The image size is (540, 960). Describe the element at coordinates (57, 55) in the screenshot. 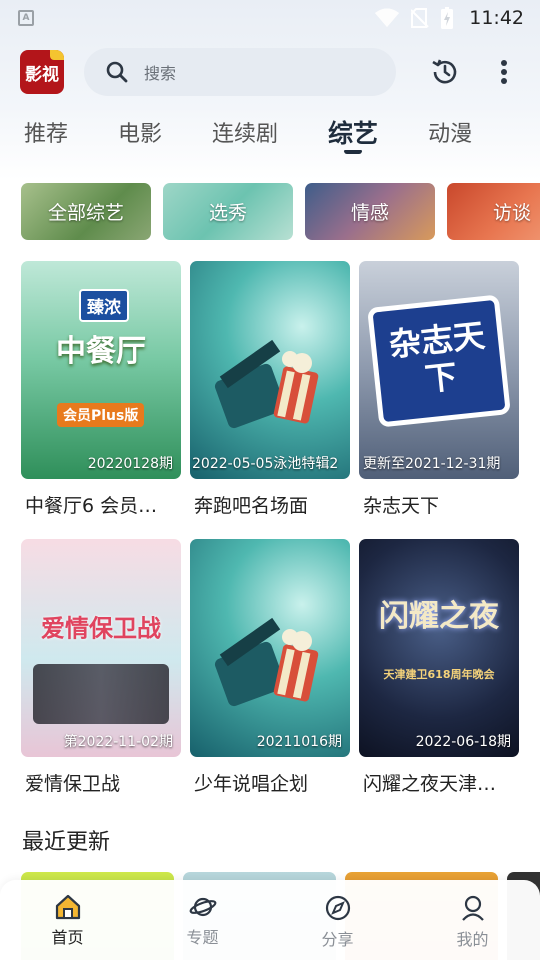

I see `logo-tag` at that location.